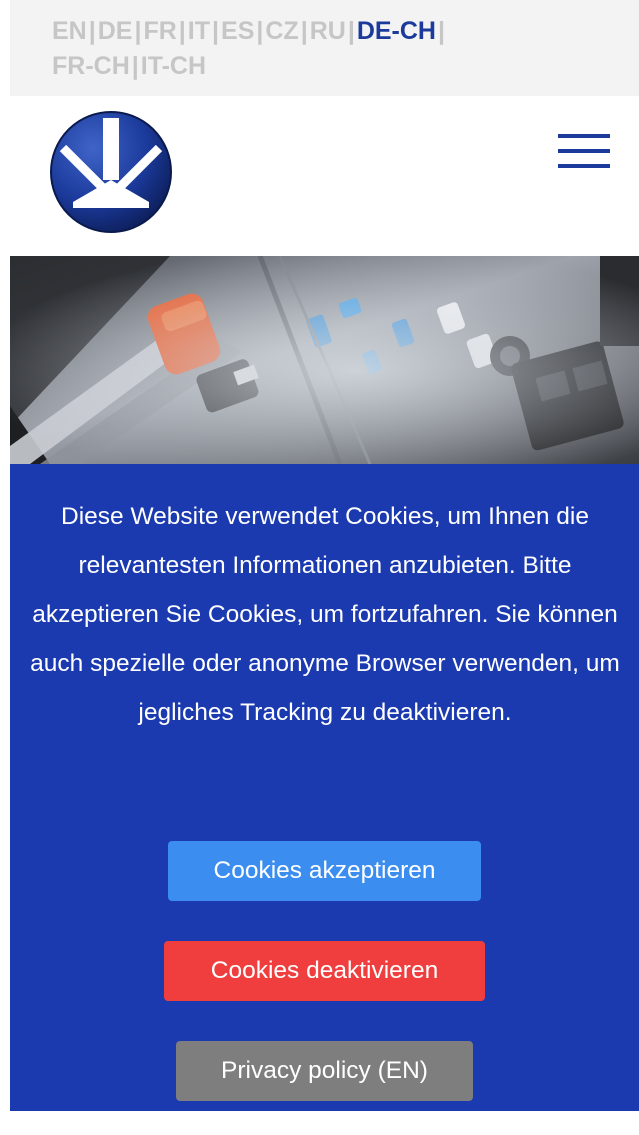 Image resolution: width=639 pixels, height=1135 pixels. What do you see at coordinates (69, 31) in the screenshot?
I see `language-link-en: EN` at bounding box center [69, 31].